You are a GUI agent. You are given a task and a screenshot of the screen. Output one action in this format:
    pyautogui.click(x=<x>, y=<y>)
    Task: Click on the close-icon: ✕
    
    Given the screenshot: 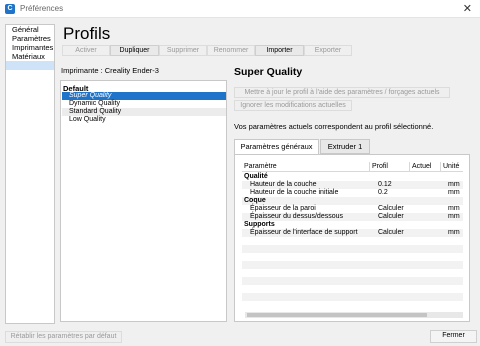 What is the action you would take?
    pyautogui.click(x=467, y=8)
    